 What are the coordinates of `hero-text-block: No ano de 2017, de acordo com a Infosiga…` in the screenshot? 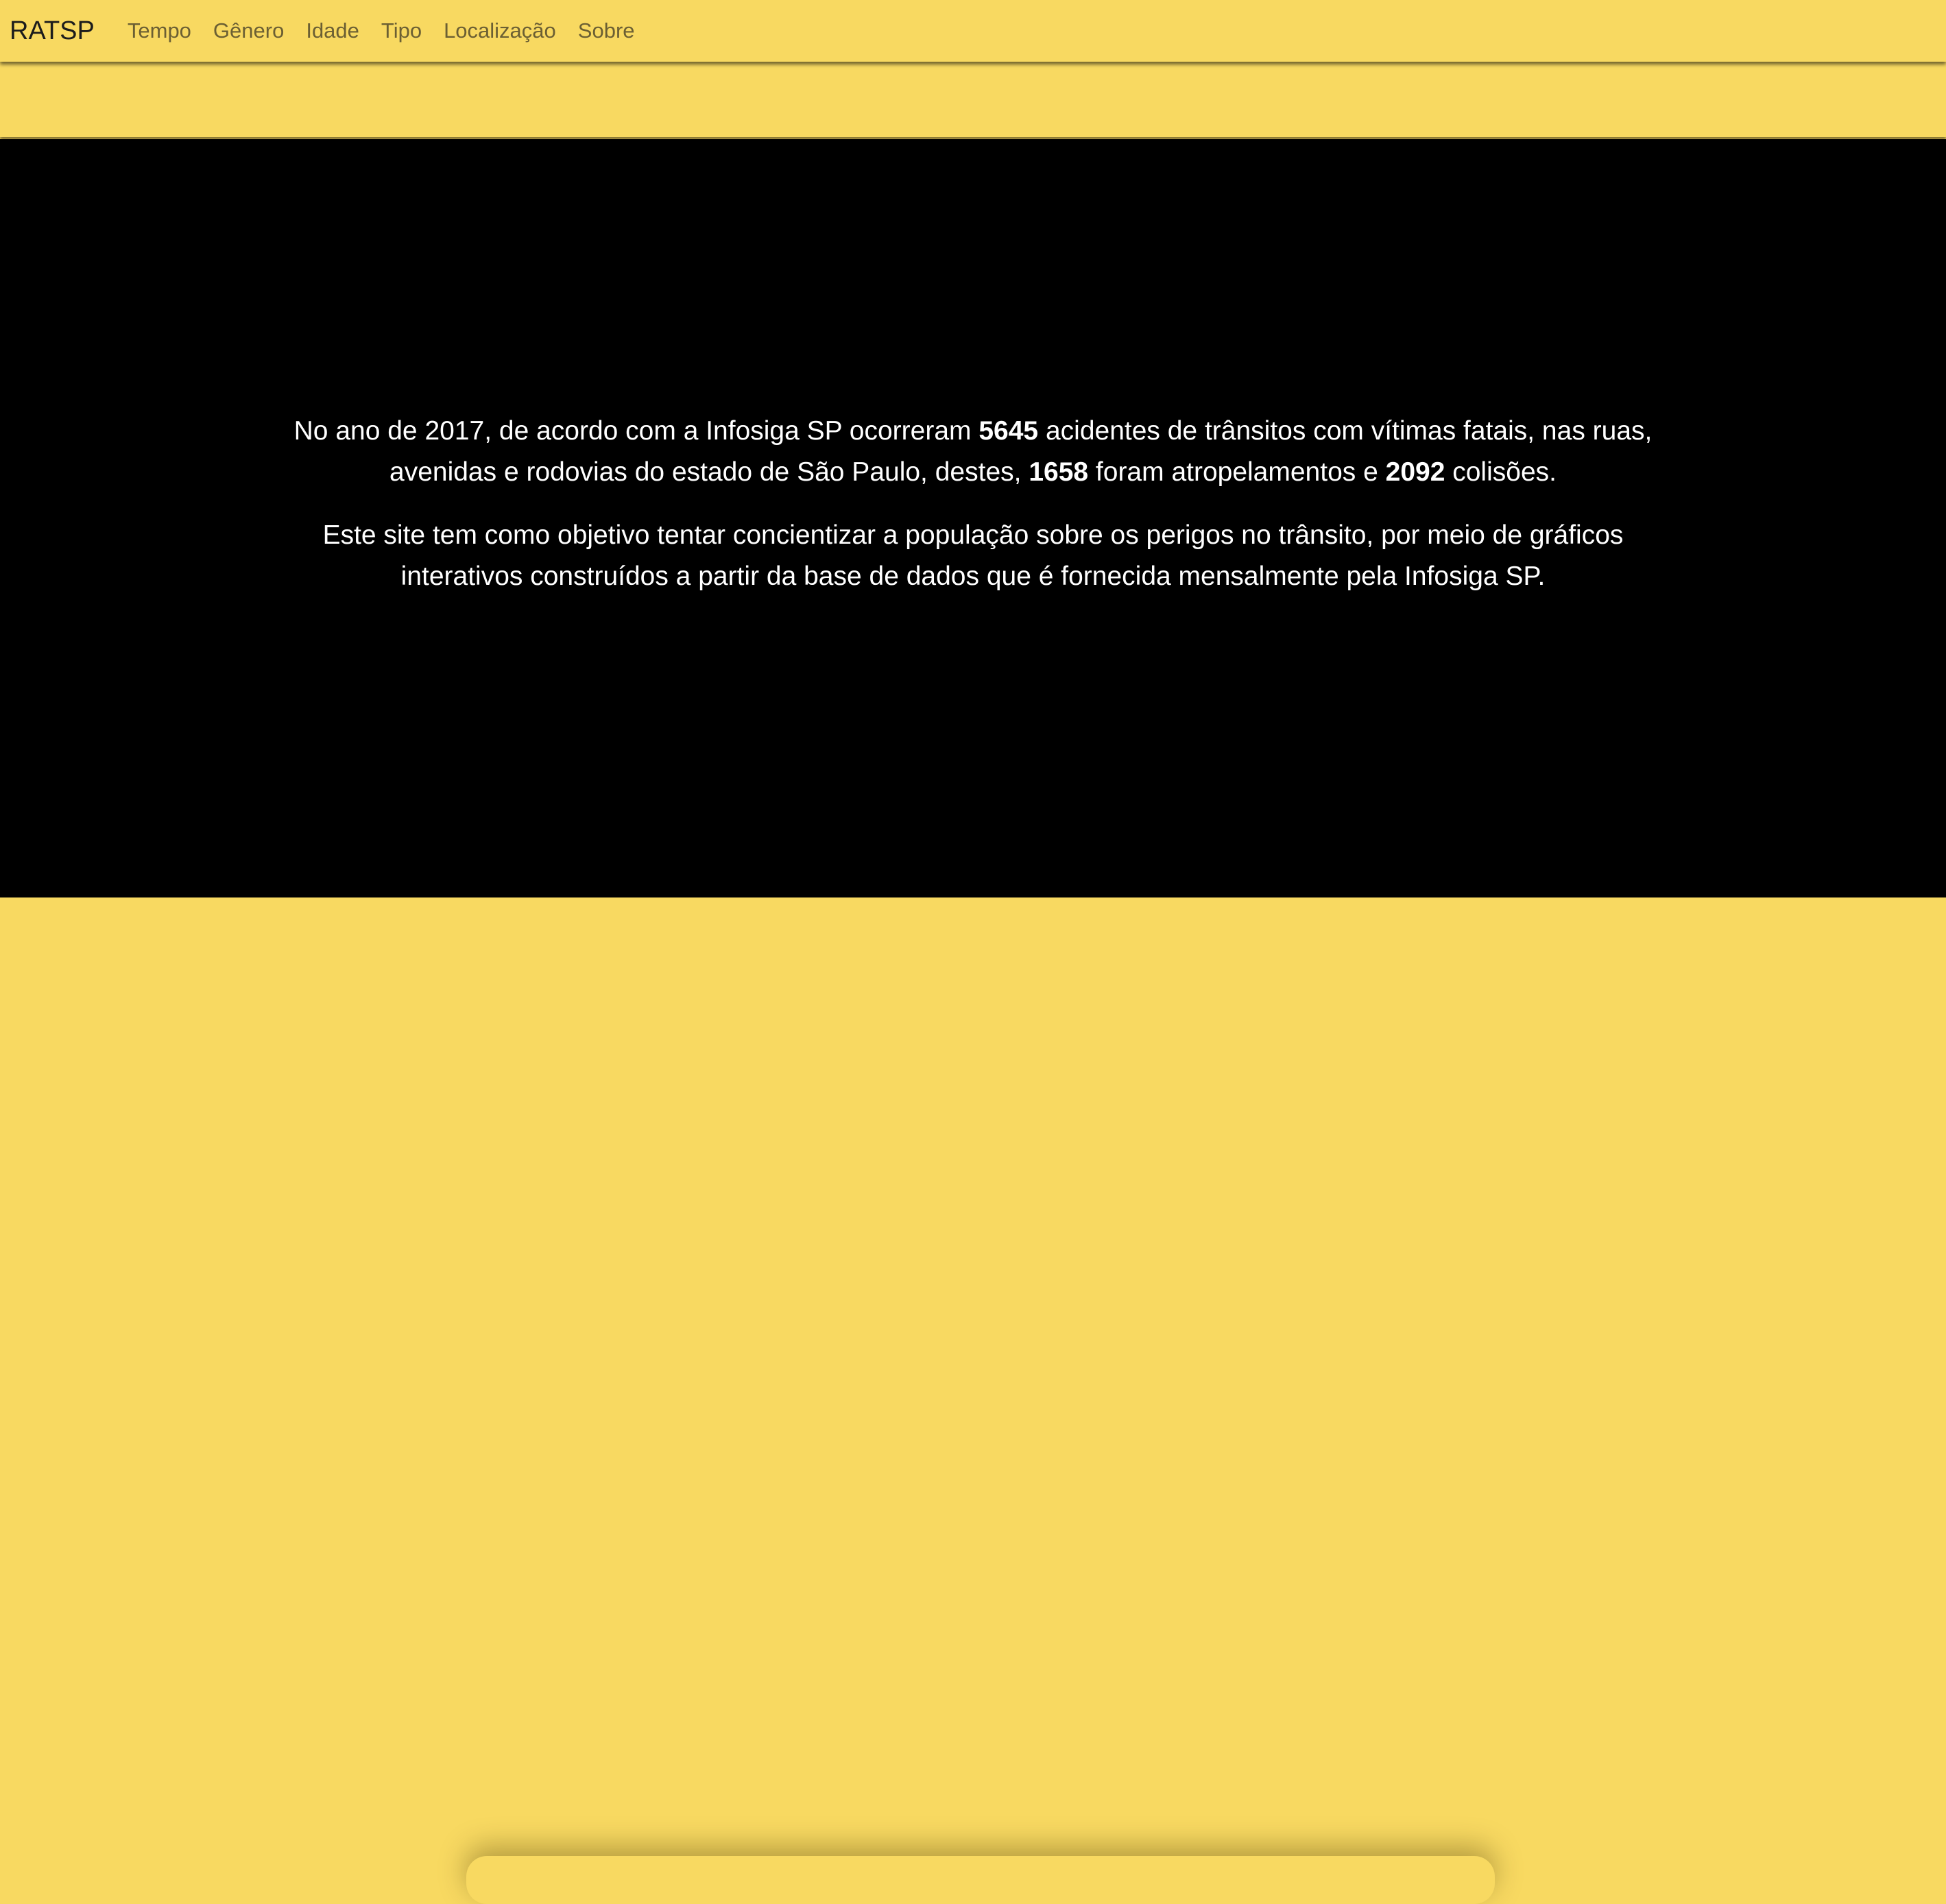 It's located at (973, 515).